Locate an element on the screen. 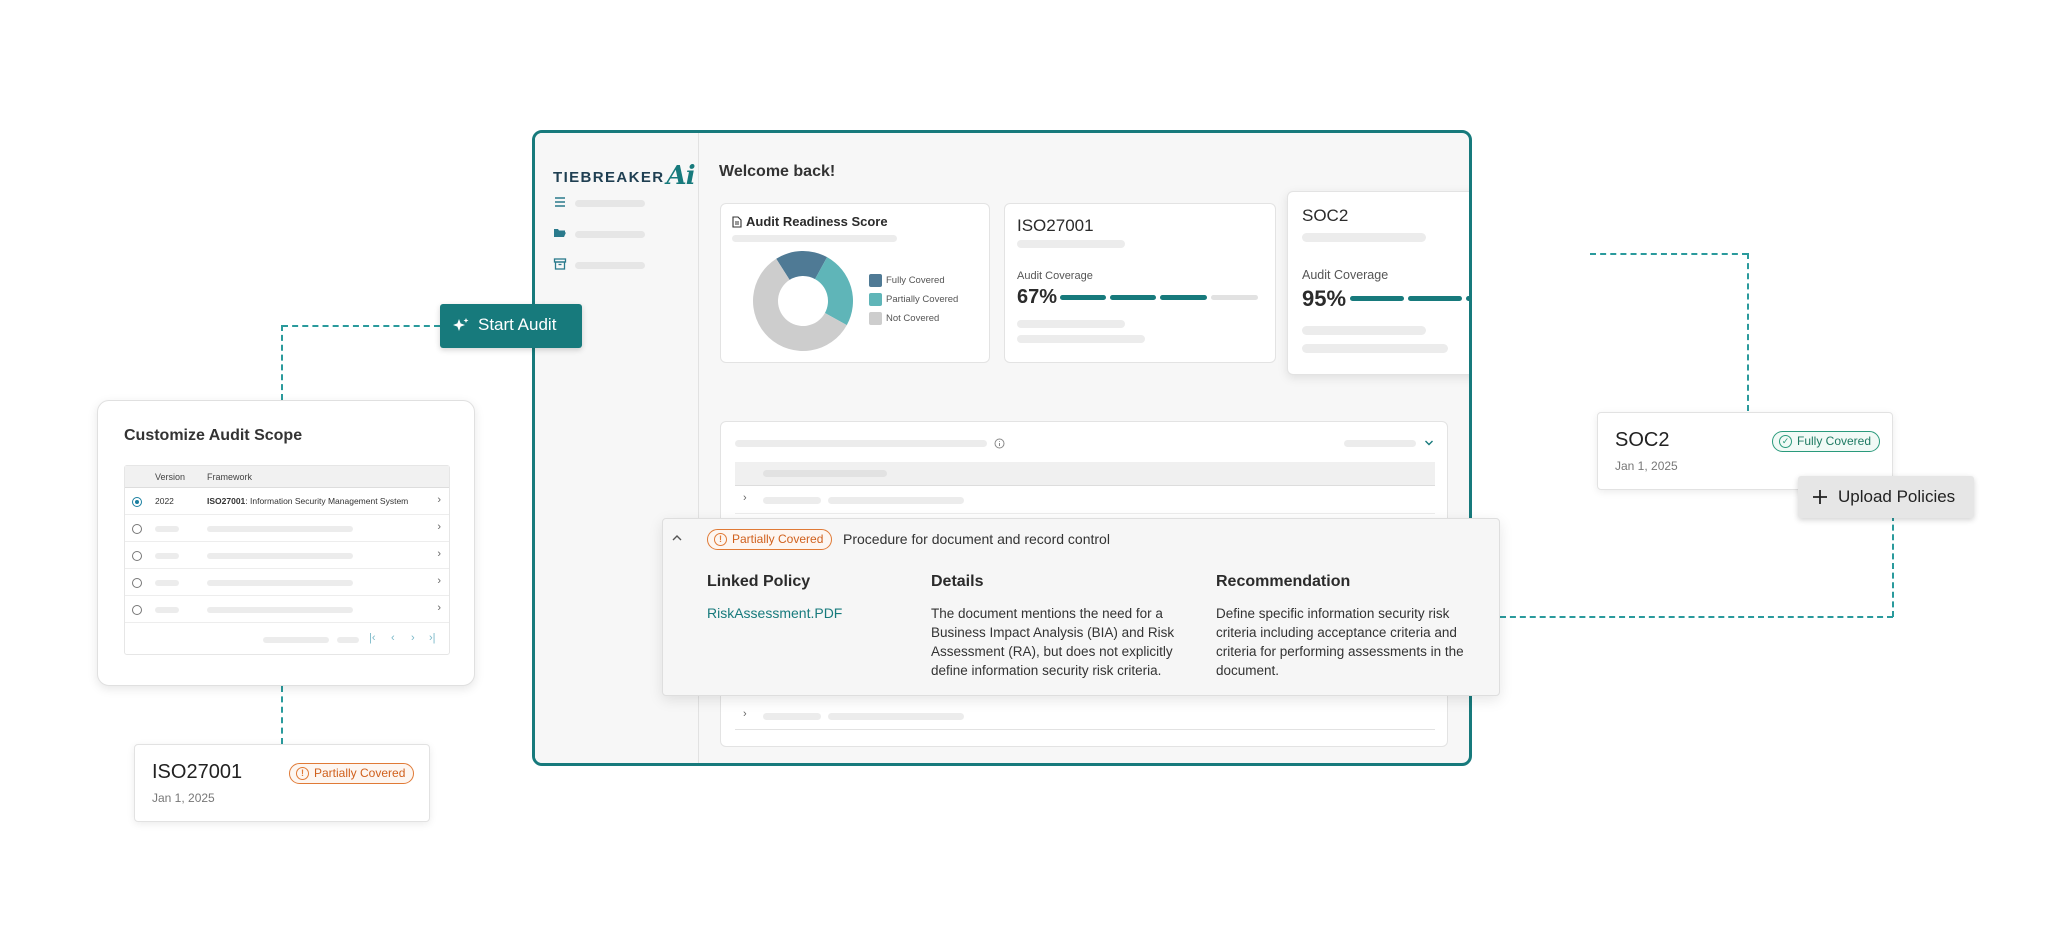  check-circle-icon: ✓ is located at coordinates (1785, 441).